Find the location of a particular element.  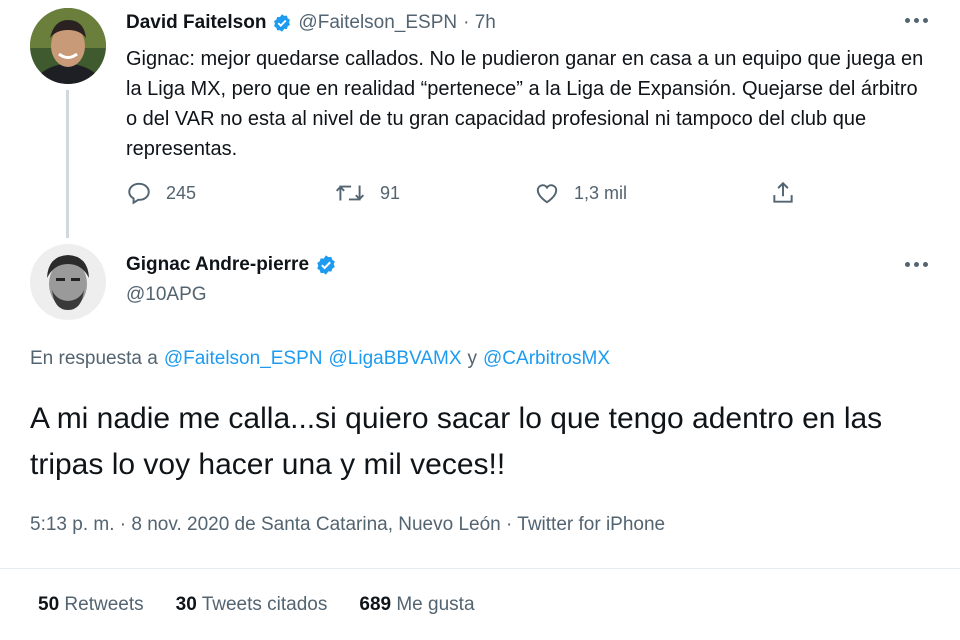

tweet1-author-name: David Faitelson is located at coordinates (196, 23).